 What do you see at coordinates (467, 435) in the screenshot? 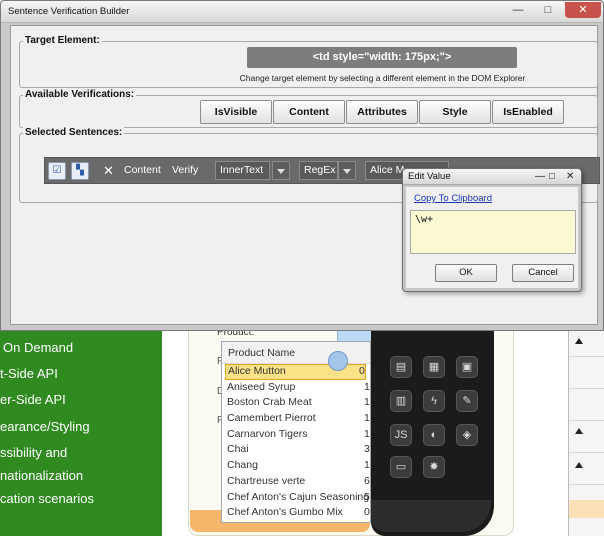
I see `layers-app-icon: ◈` at bounding box center [467, 435].